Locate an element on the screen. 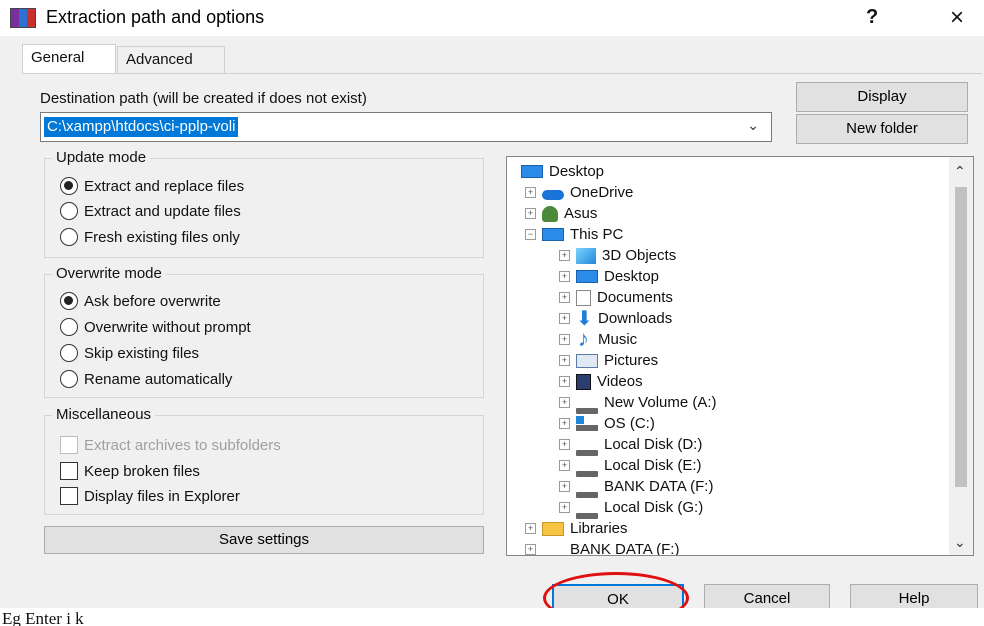  tree-item-pictures: + Pictures is located at coordinates (608, 360).